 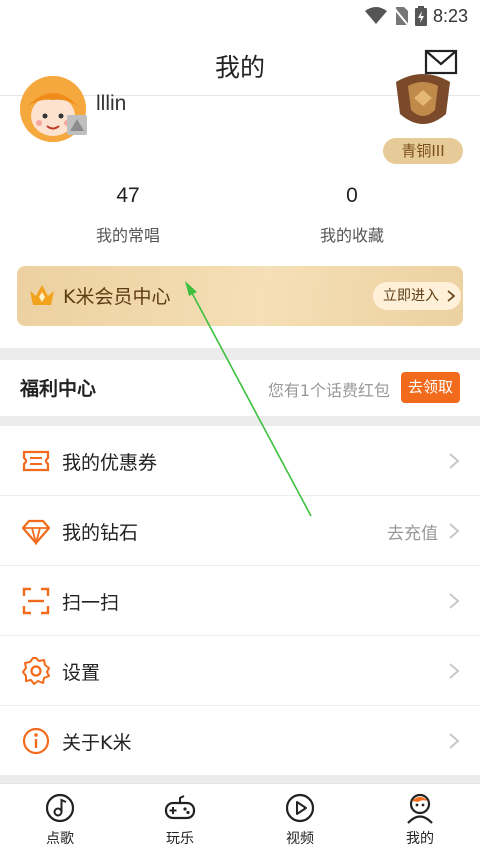 What do you see at coordinates (42, 295) in the screenshot?
I see `crown-icon` at bounding box center [42, 295].